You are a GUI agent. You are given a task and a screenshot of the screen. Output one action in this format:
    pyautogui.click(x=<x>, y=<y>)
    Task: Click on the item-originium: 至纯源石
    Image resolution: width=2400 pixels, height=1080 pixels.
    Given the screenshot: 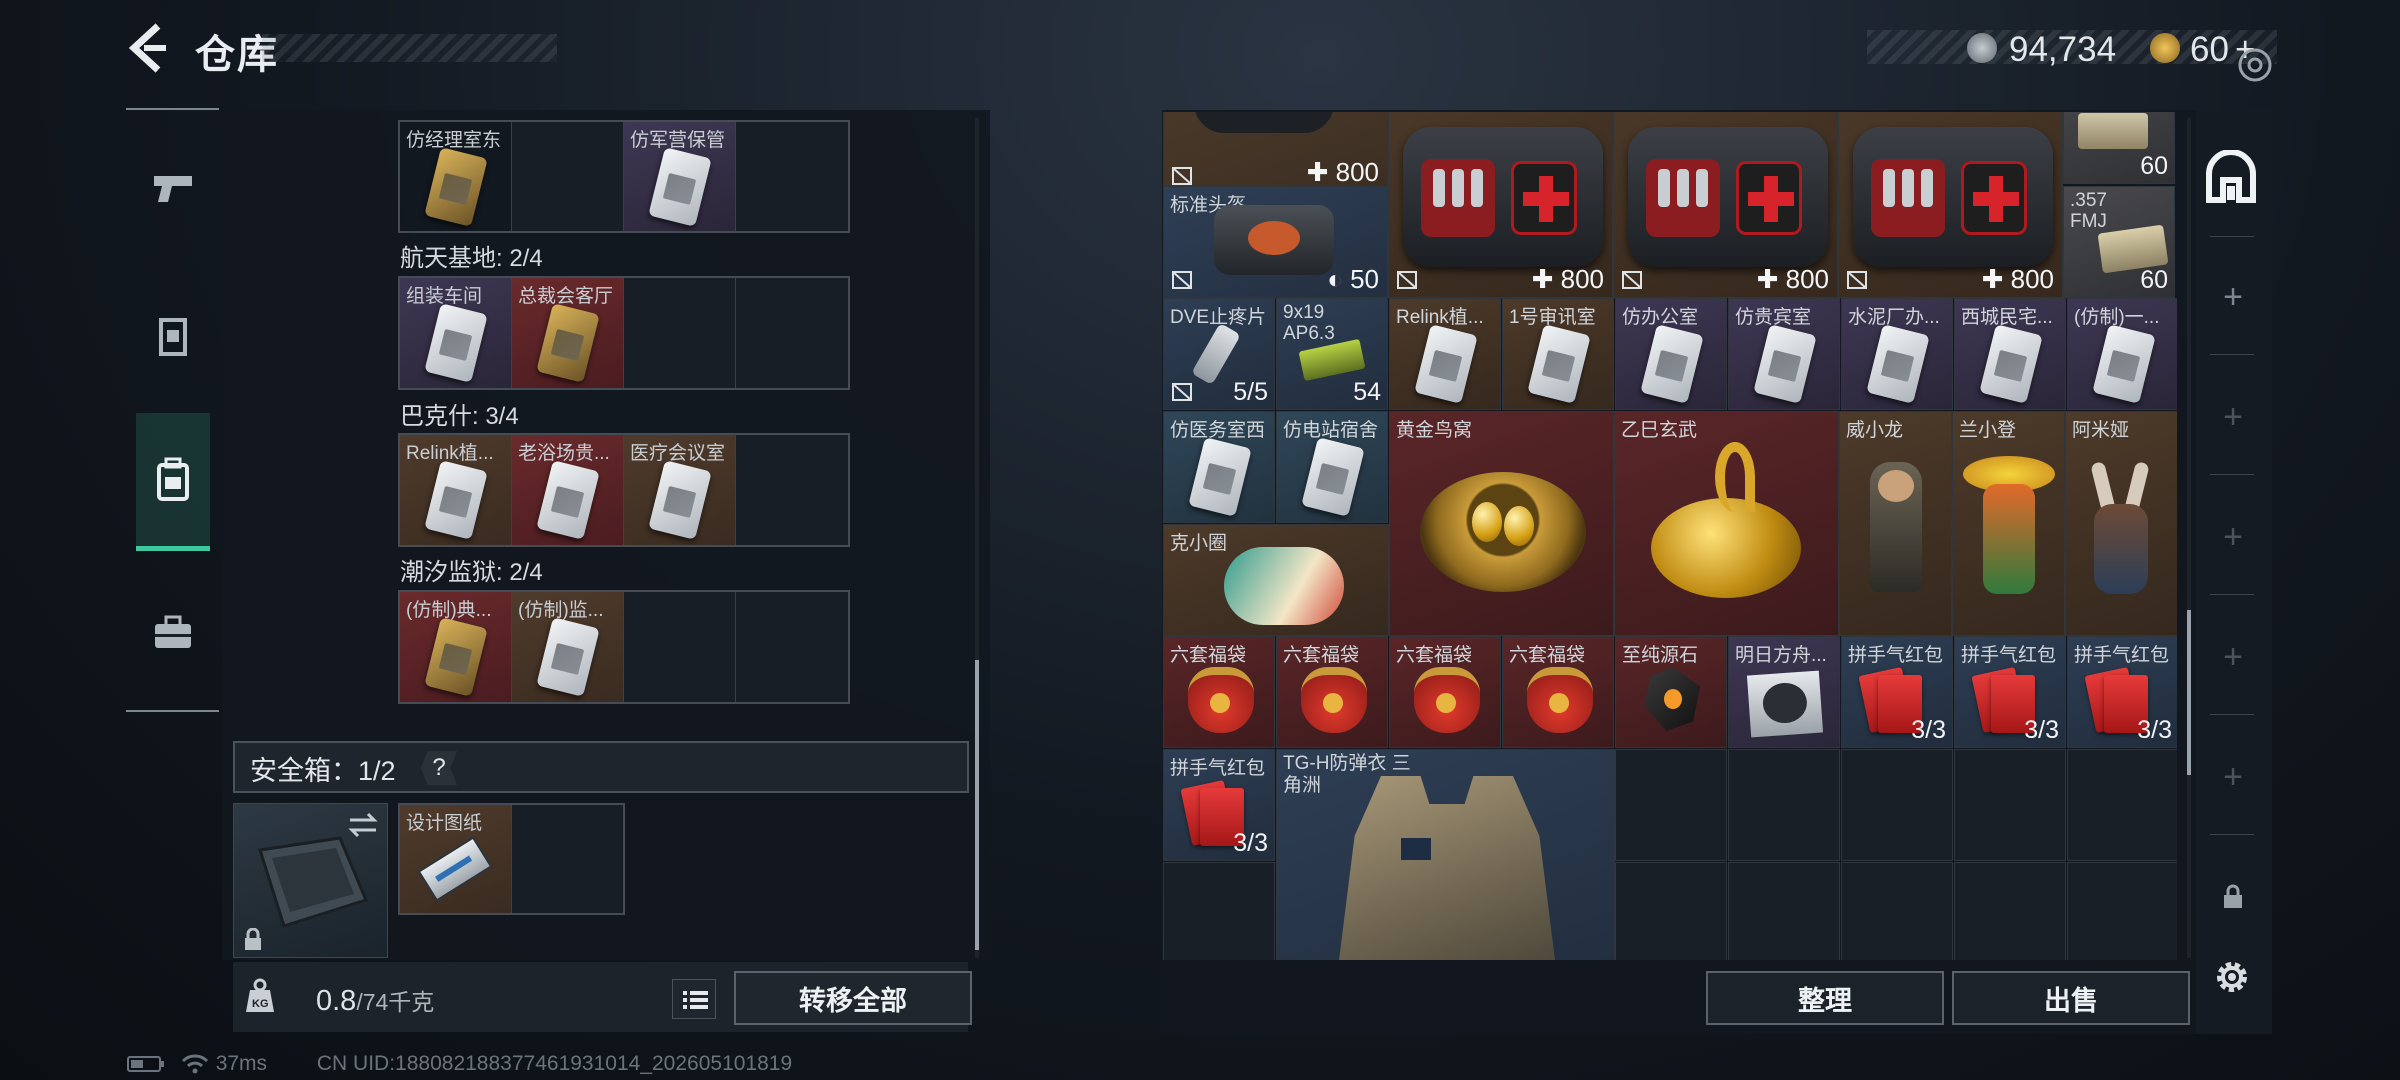 What is the action you would take?
    pyautogui.click(x=1671, y=692)
    